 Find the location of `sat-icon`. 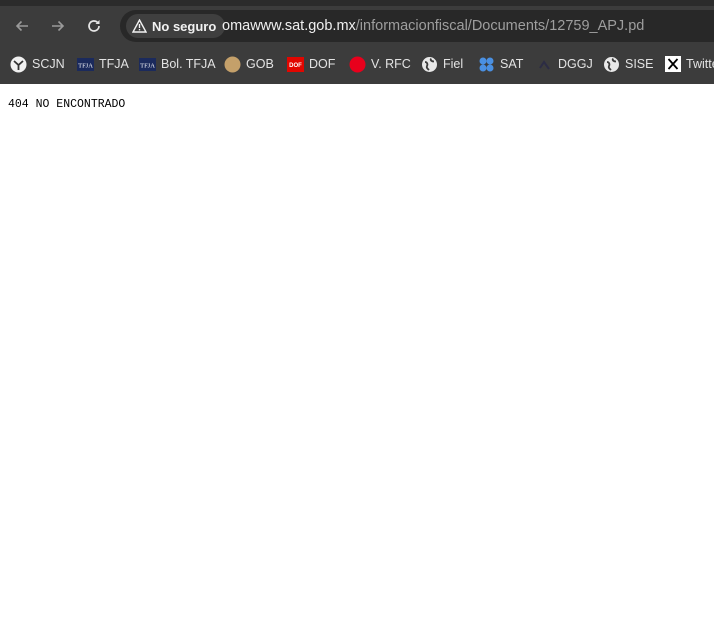

sat-icon is located at coordinates (486, 64).